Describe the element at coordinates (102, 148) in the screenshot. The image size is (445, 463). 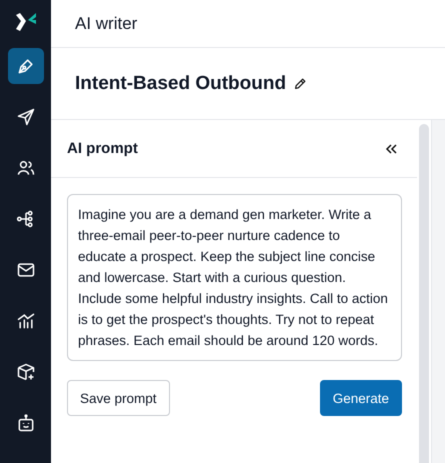
I see `panel-title: AI prompt` at that location.